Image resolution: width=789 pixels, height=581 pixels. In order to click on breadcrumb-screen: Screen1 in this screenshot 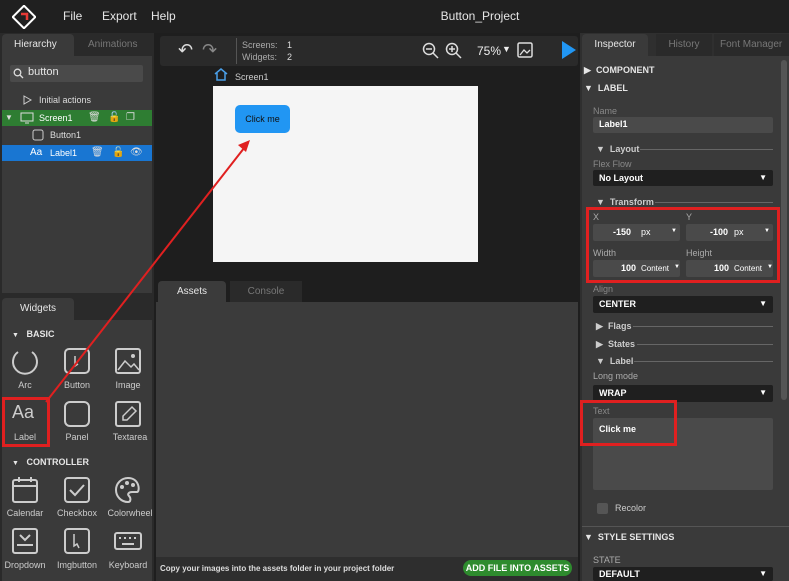, I will do `click(252, 77)`.